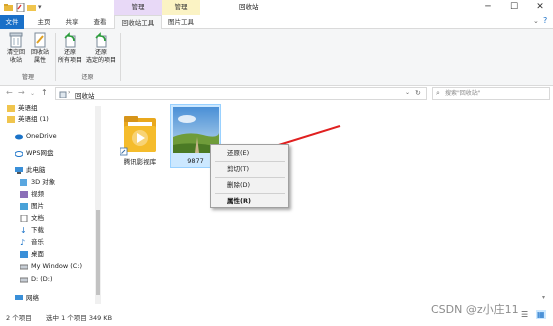 This screenshot has height=326, width=553. What do you see at coordinates (42, 7) in the screenshot?
I see `chevron-down-icon: ▾` at bounding box center [42, 7].